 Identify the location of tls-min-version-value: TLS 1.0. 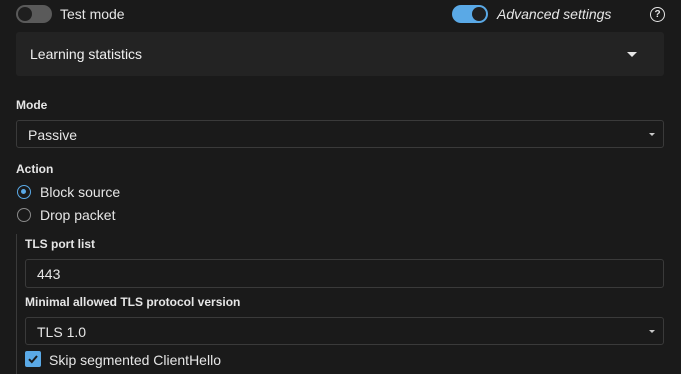
(62, 332).